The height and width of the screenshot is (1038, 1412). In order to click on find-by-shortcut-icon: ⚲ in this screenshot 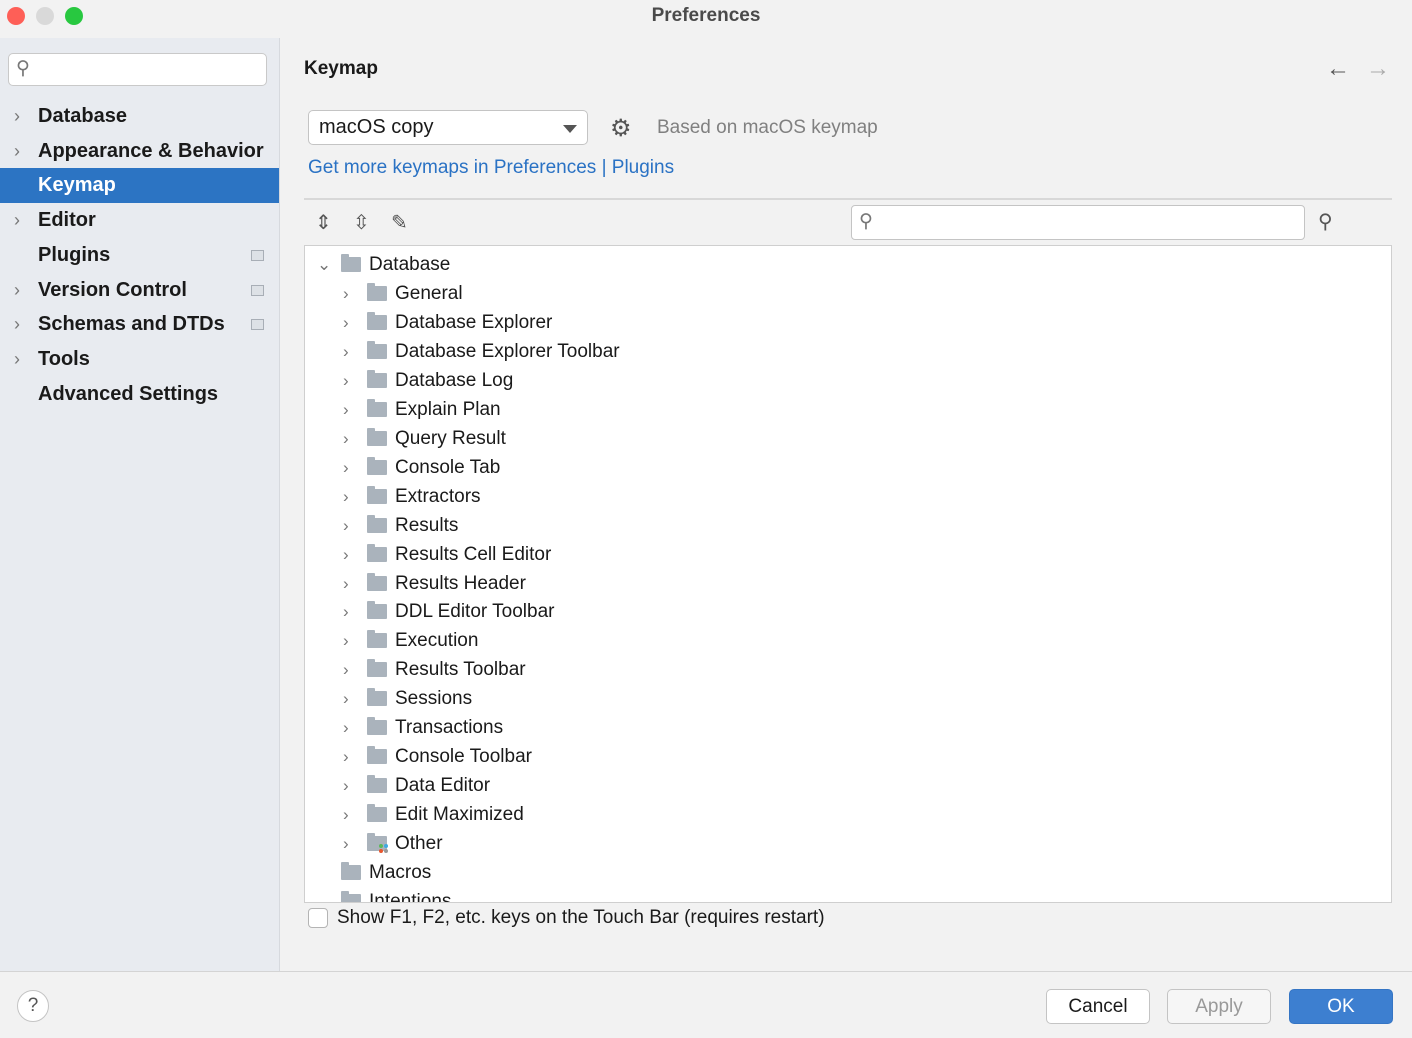, I will do `click(1325, 221)`.